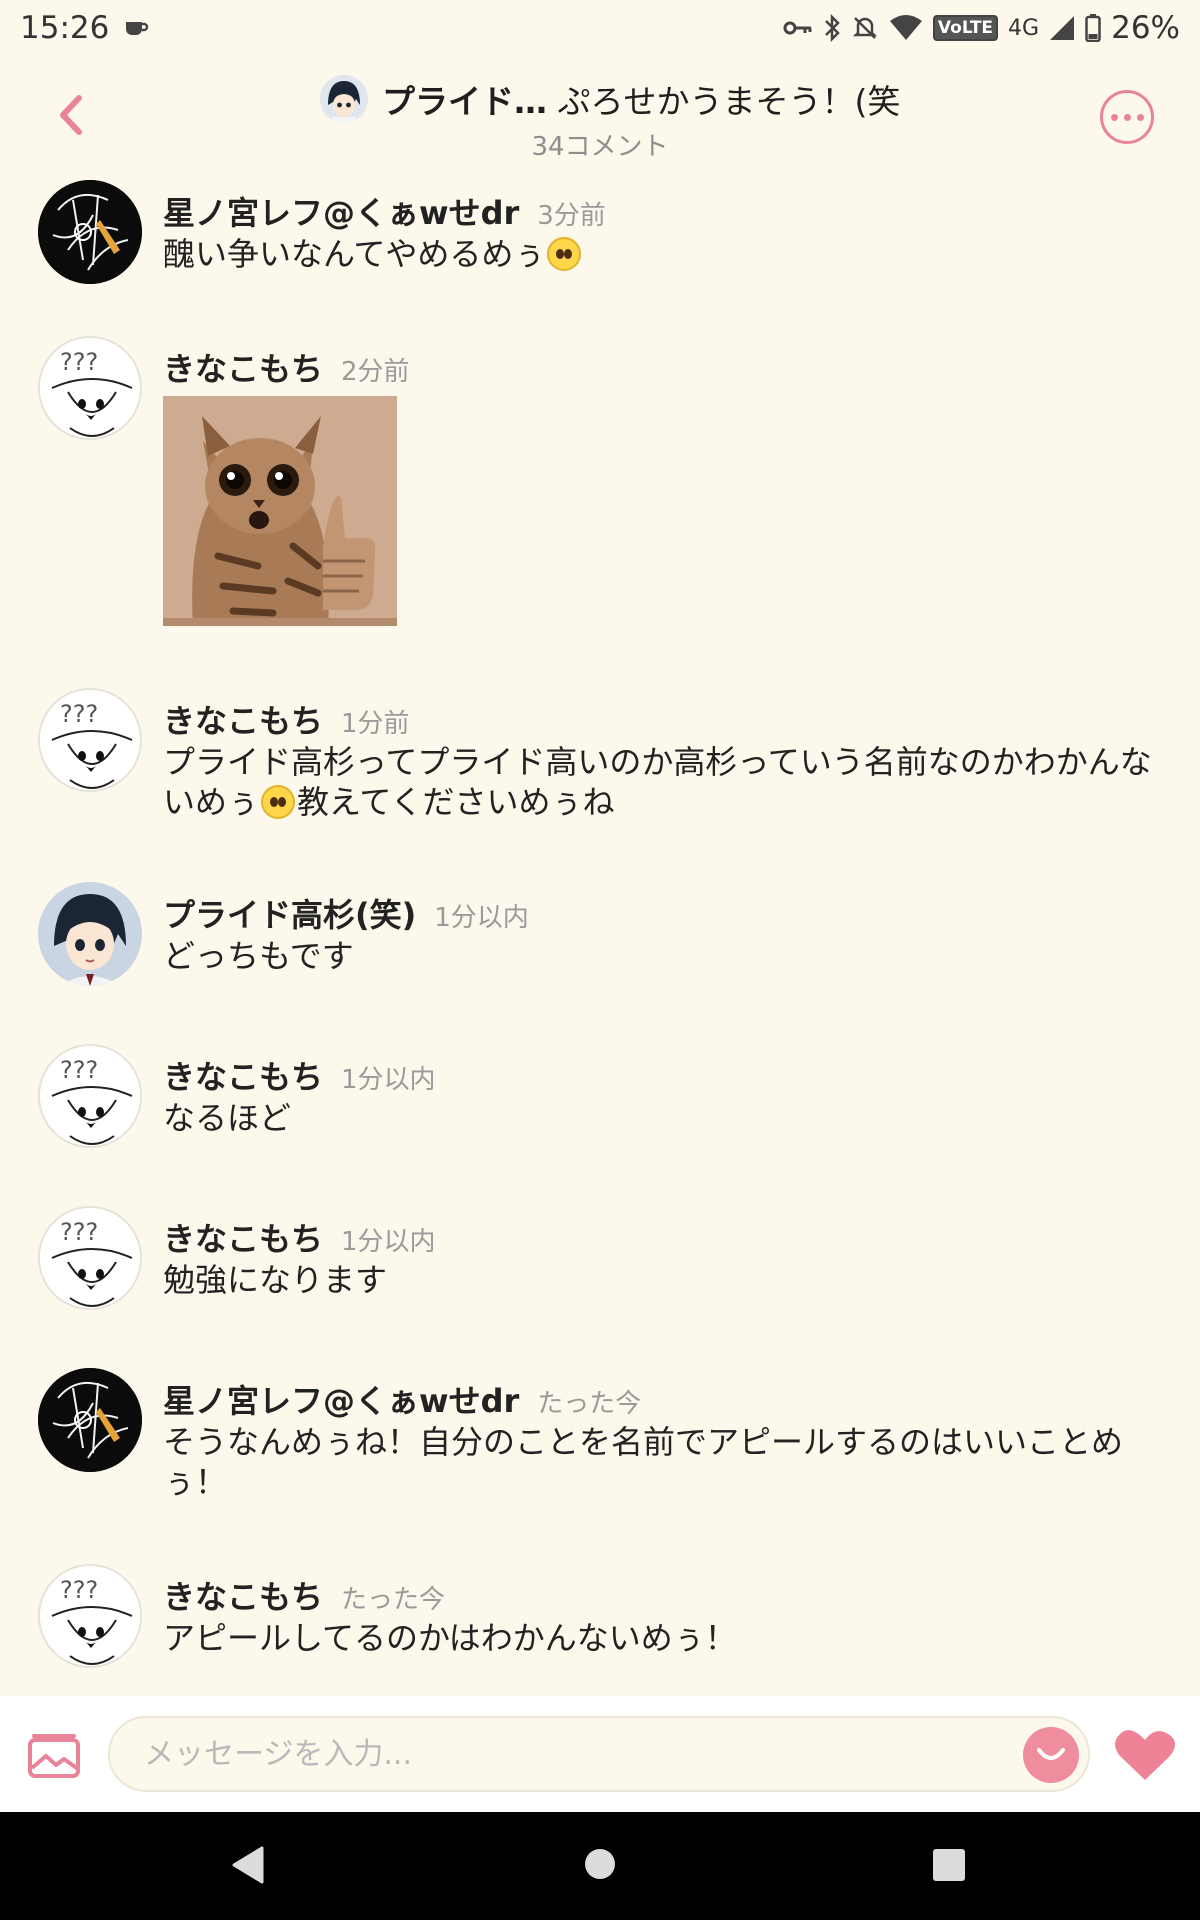 The width and height of the screenshot is (1200, 1920). What do you see at coordinates (456, 802) in the screenshot?
I see `comment-text-part: 教えてくださいめぅね` at bounding box center [456, 802].